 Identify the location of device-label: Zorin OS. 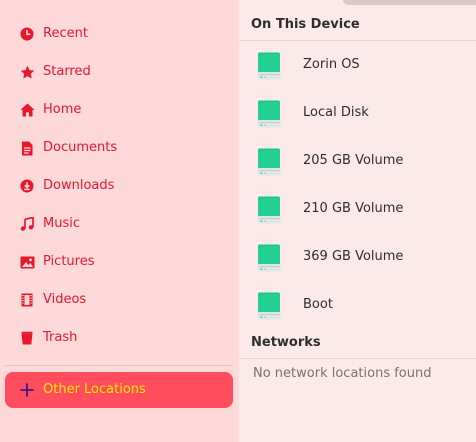
(331, 64).